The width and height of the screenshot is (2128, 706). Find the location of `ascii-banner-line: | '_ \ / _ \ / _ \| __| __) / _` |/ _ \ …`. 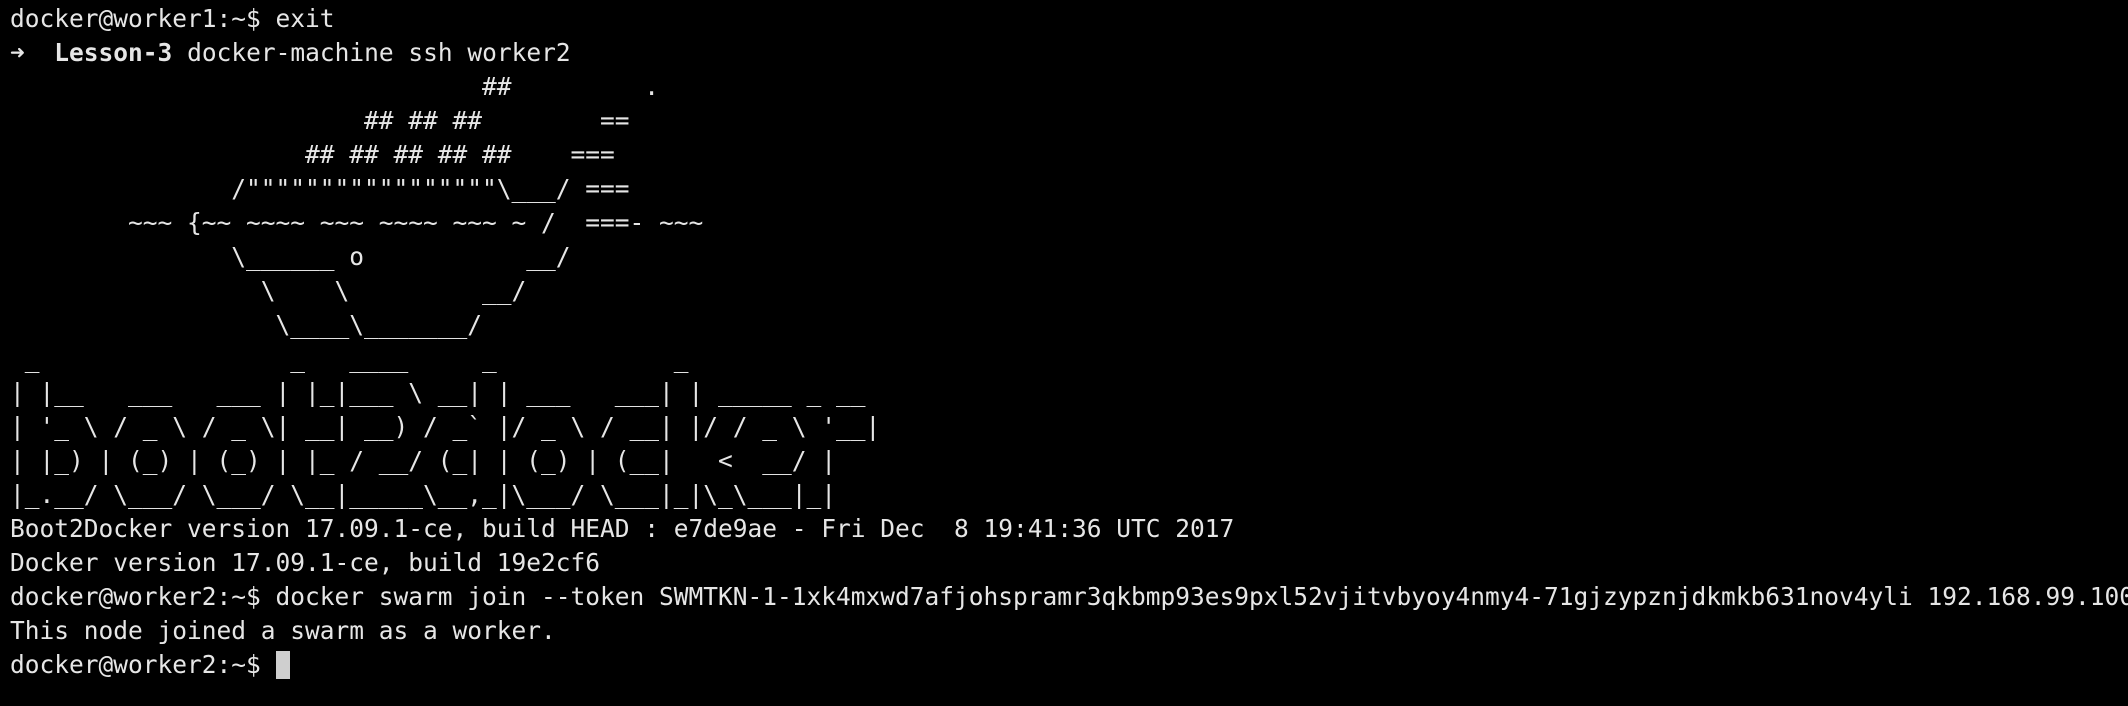

ascii-banner-line: | '_ \ / _ \ / _ \| __| __) / _` |/ _ \ … is located at coordinates (445, 426).